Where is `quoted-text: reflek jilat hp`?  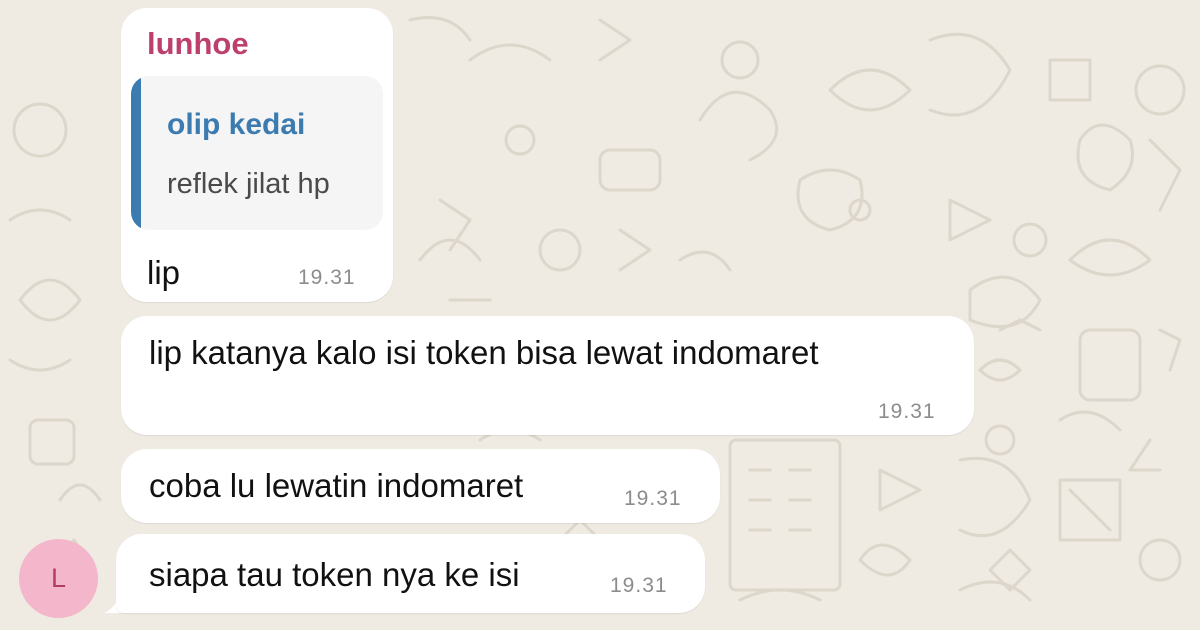
quoted-text: reflek jilat hp is located at coordinates (248, 184).